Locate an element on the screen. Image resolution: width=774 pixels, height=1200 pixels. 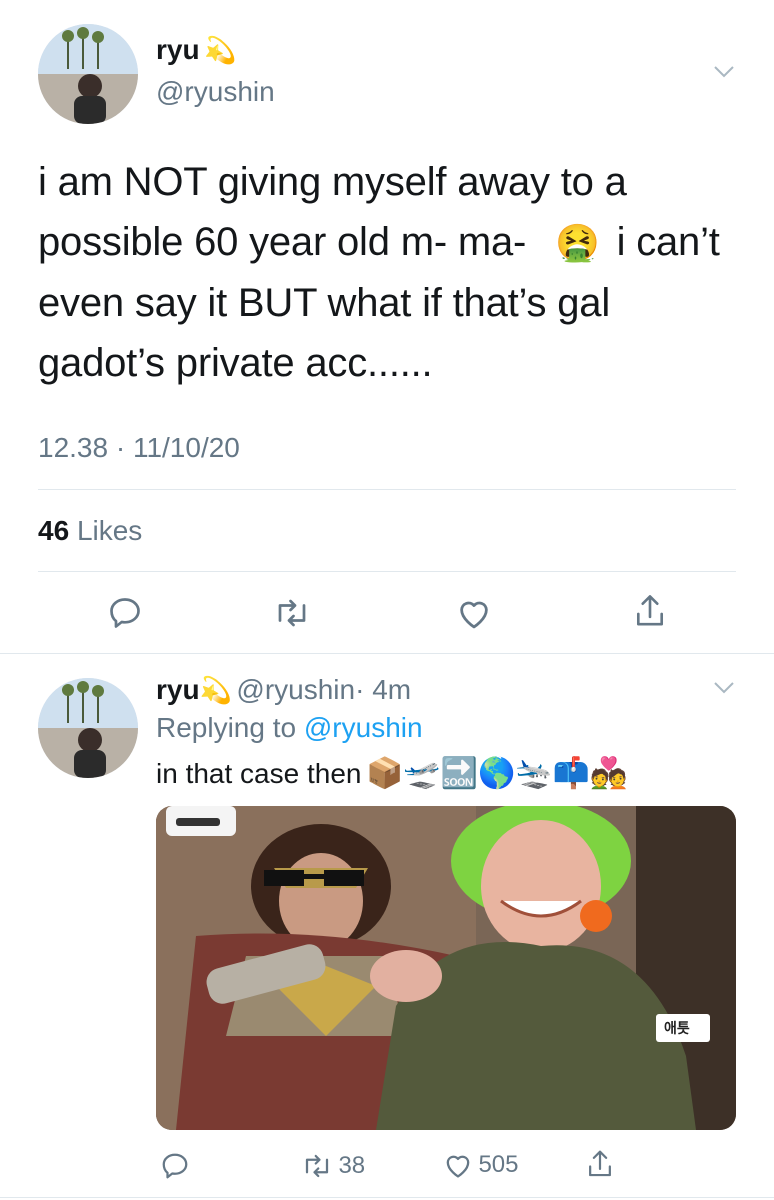
tweet-line: i am NOT giving myself away to a is located at coordinates (332, 182).